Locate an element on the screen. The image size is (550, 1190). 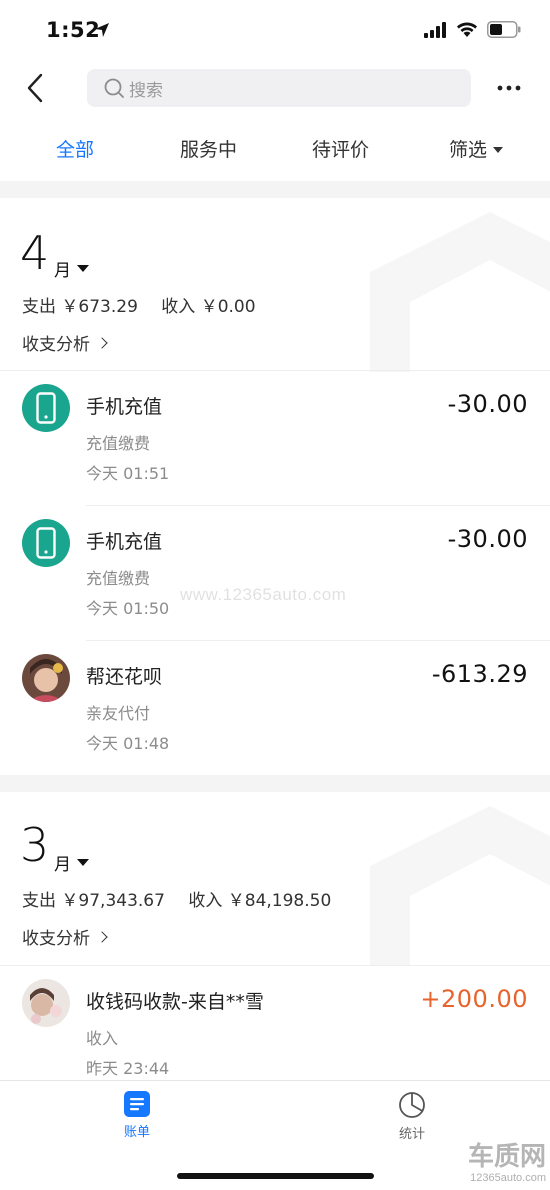
month-number: 3 is located at coordinates (35, 845).